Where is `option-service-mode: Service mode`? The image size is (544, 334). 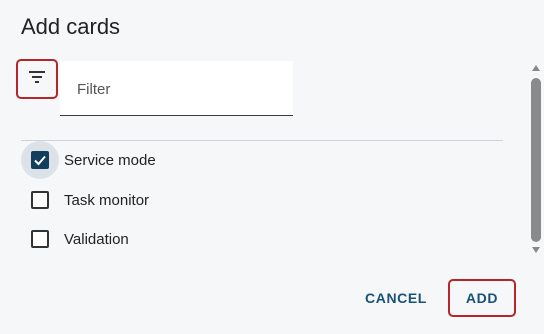 option-service-mode: Service mode is located at coordinates (88, 160).